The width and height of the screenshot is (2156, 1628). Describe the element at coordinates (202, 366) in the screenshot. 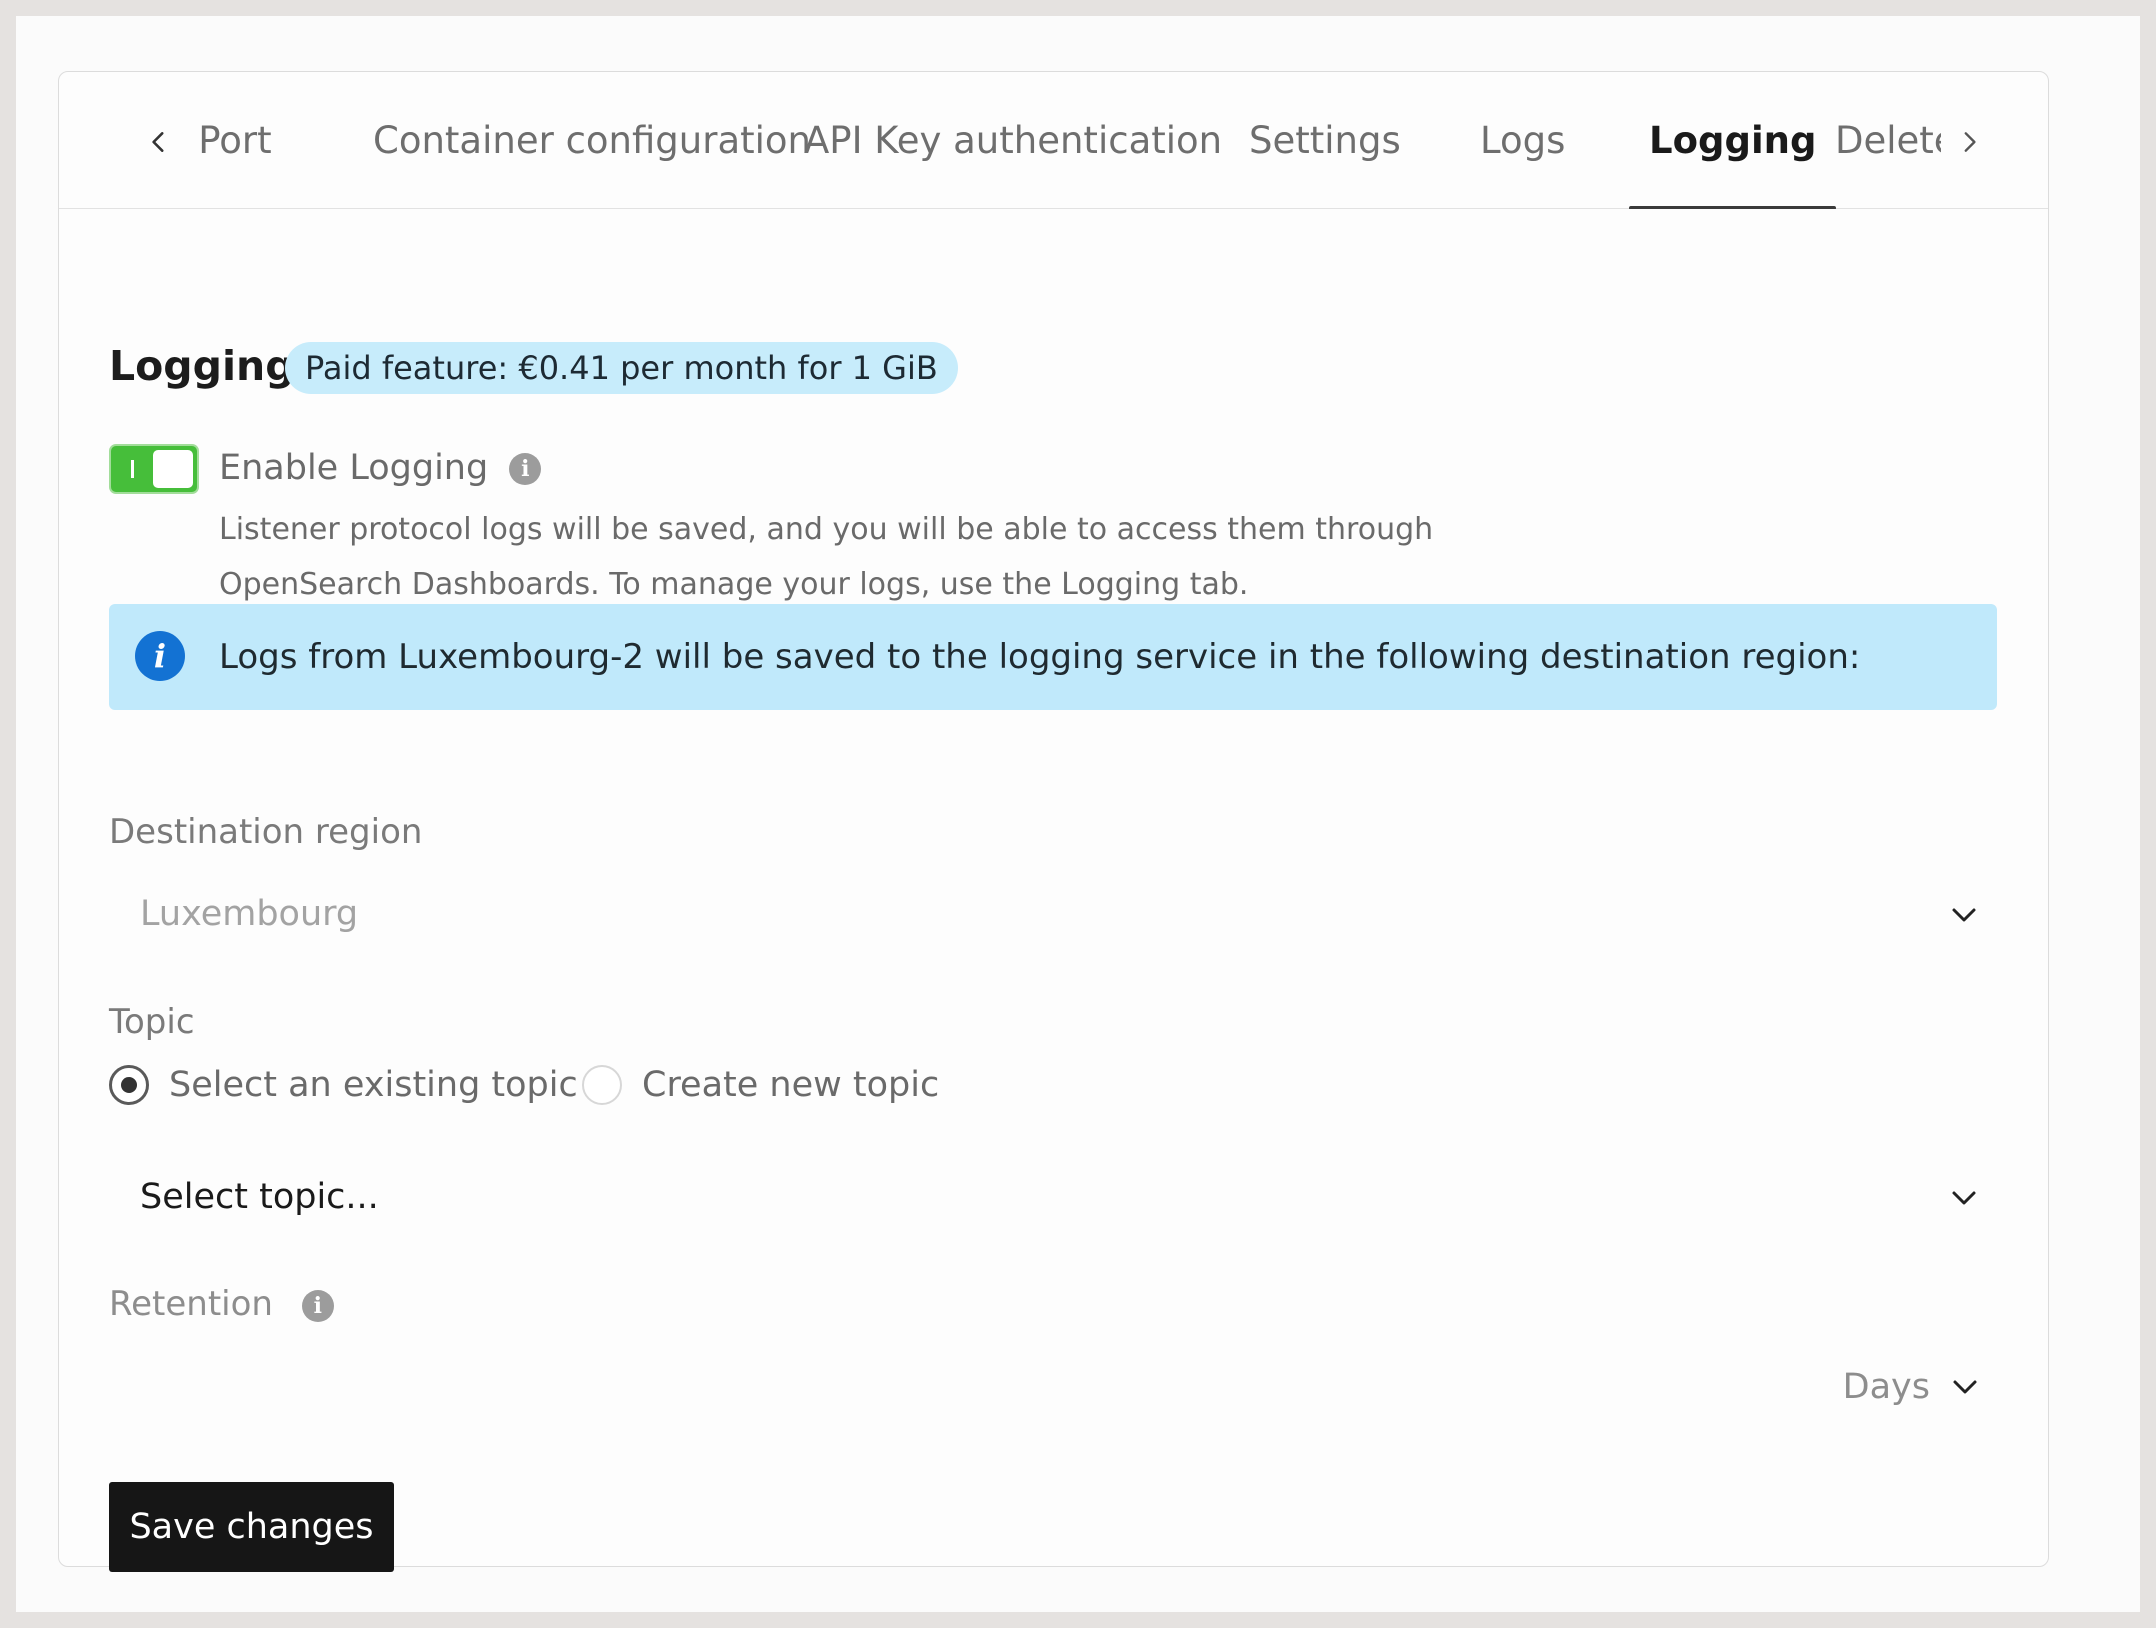

I see `section-title: Logging` at that location.